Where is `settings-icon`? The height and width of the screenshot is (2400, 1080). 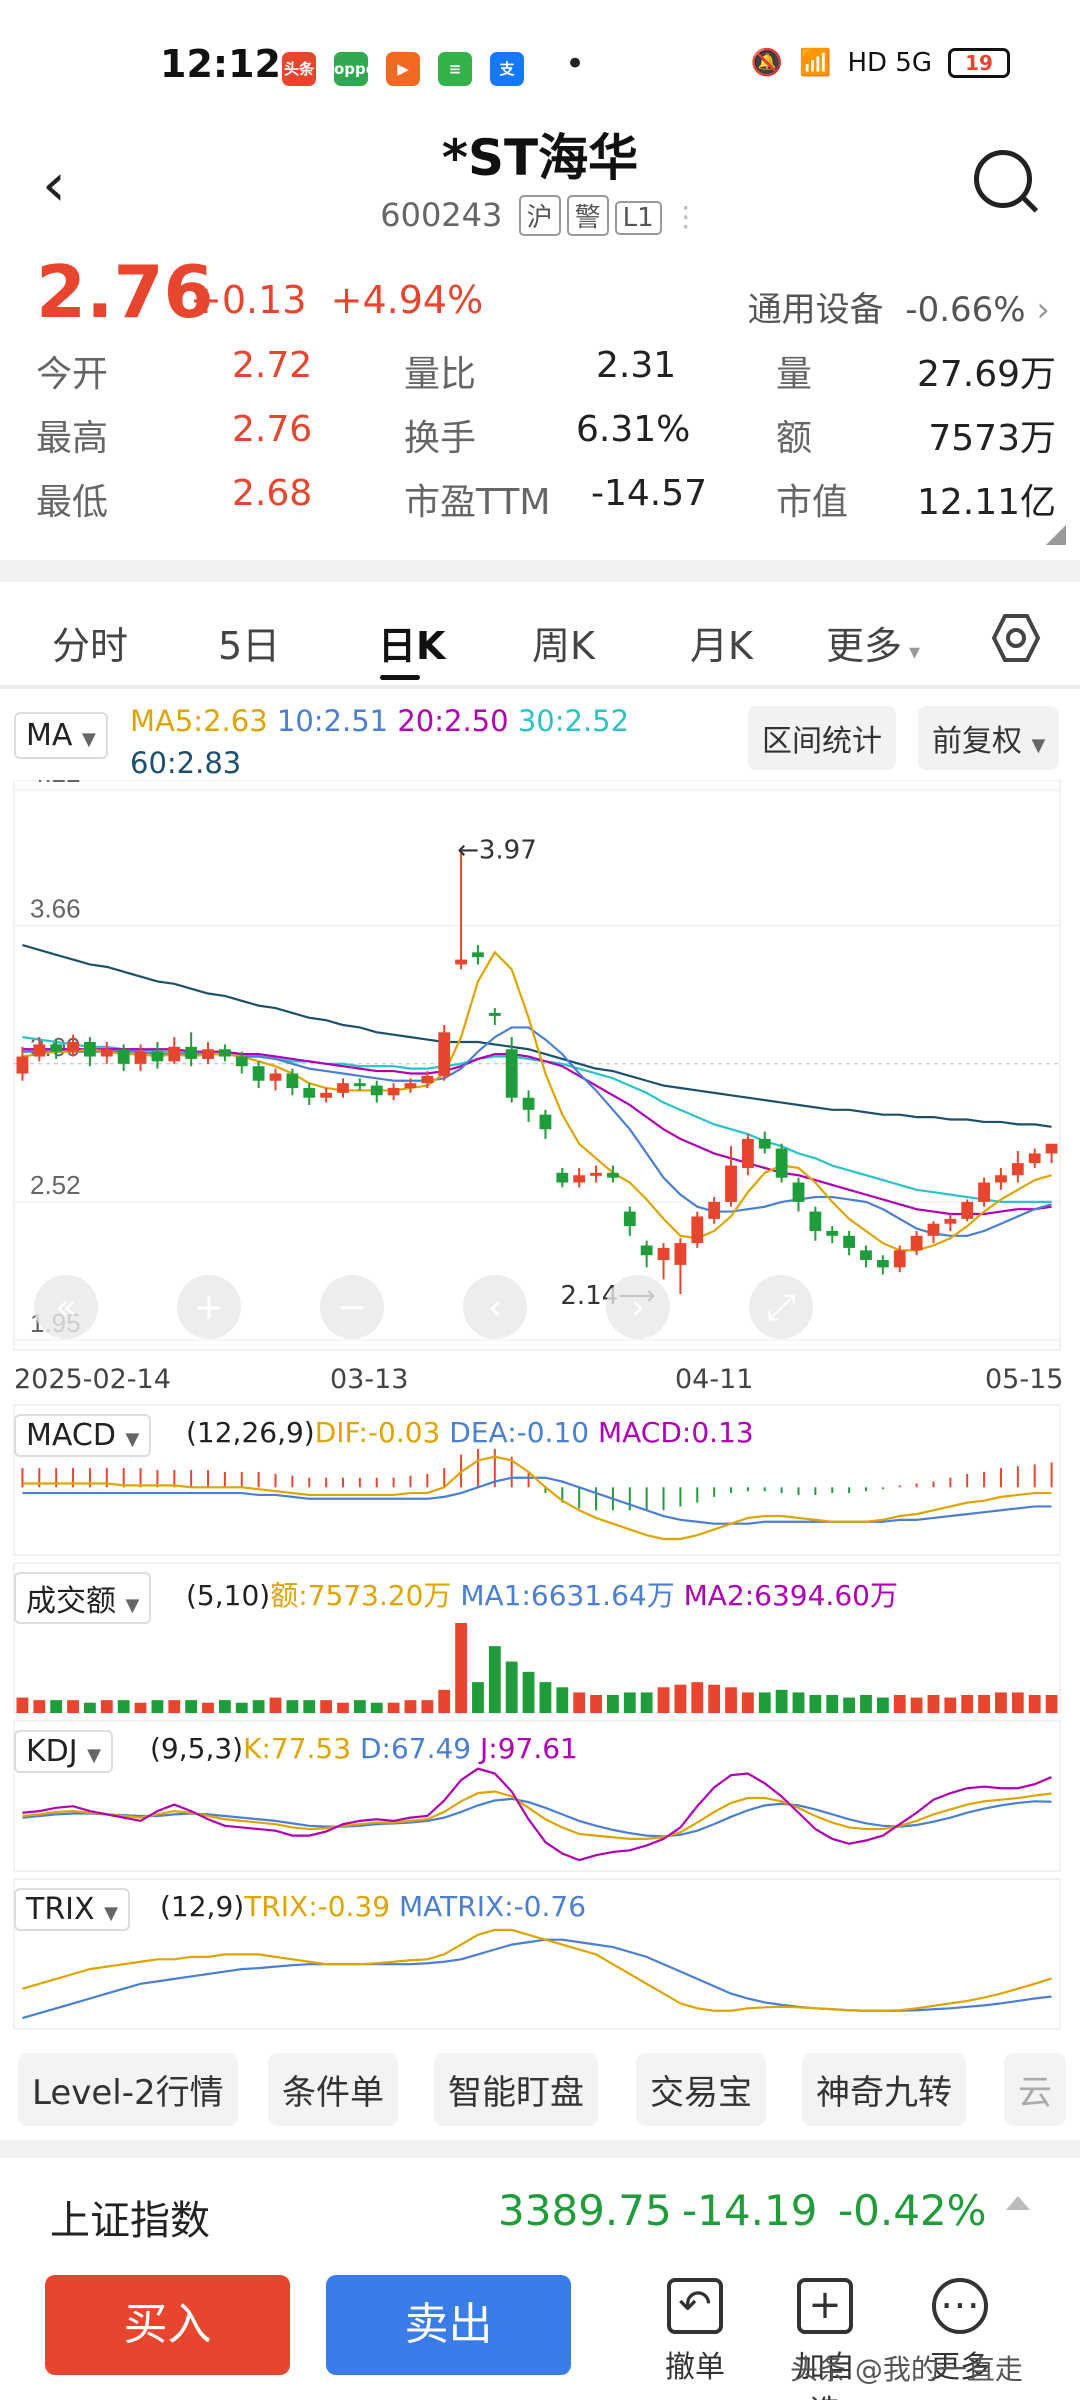
settings-icon is located at coordinates (1016, 638).